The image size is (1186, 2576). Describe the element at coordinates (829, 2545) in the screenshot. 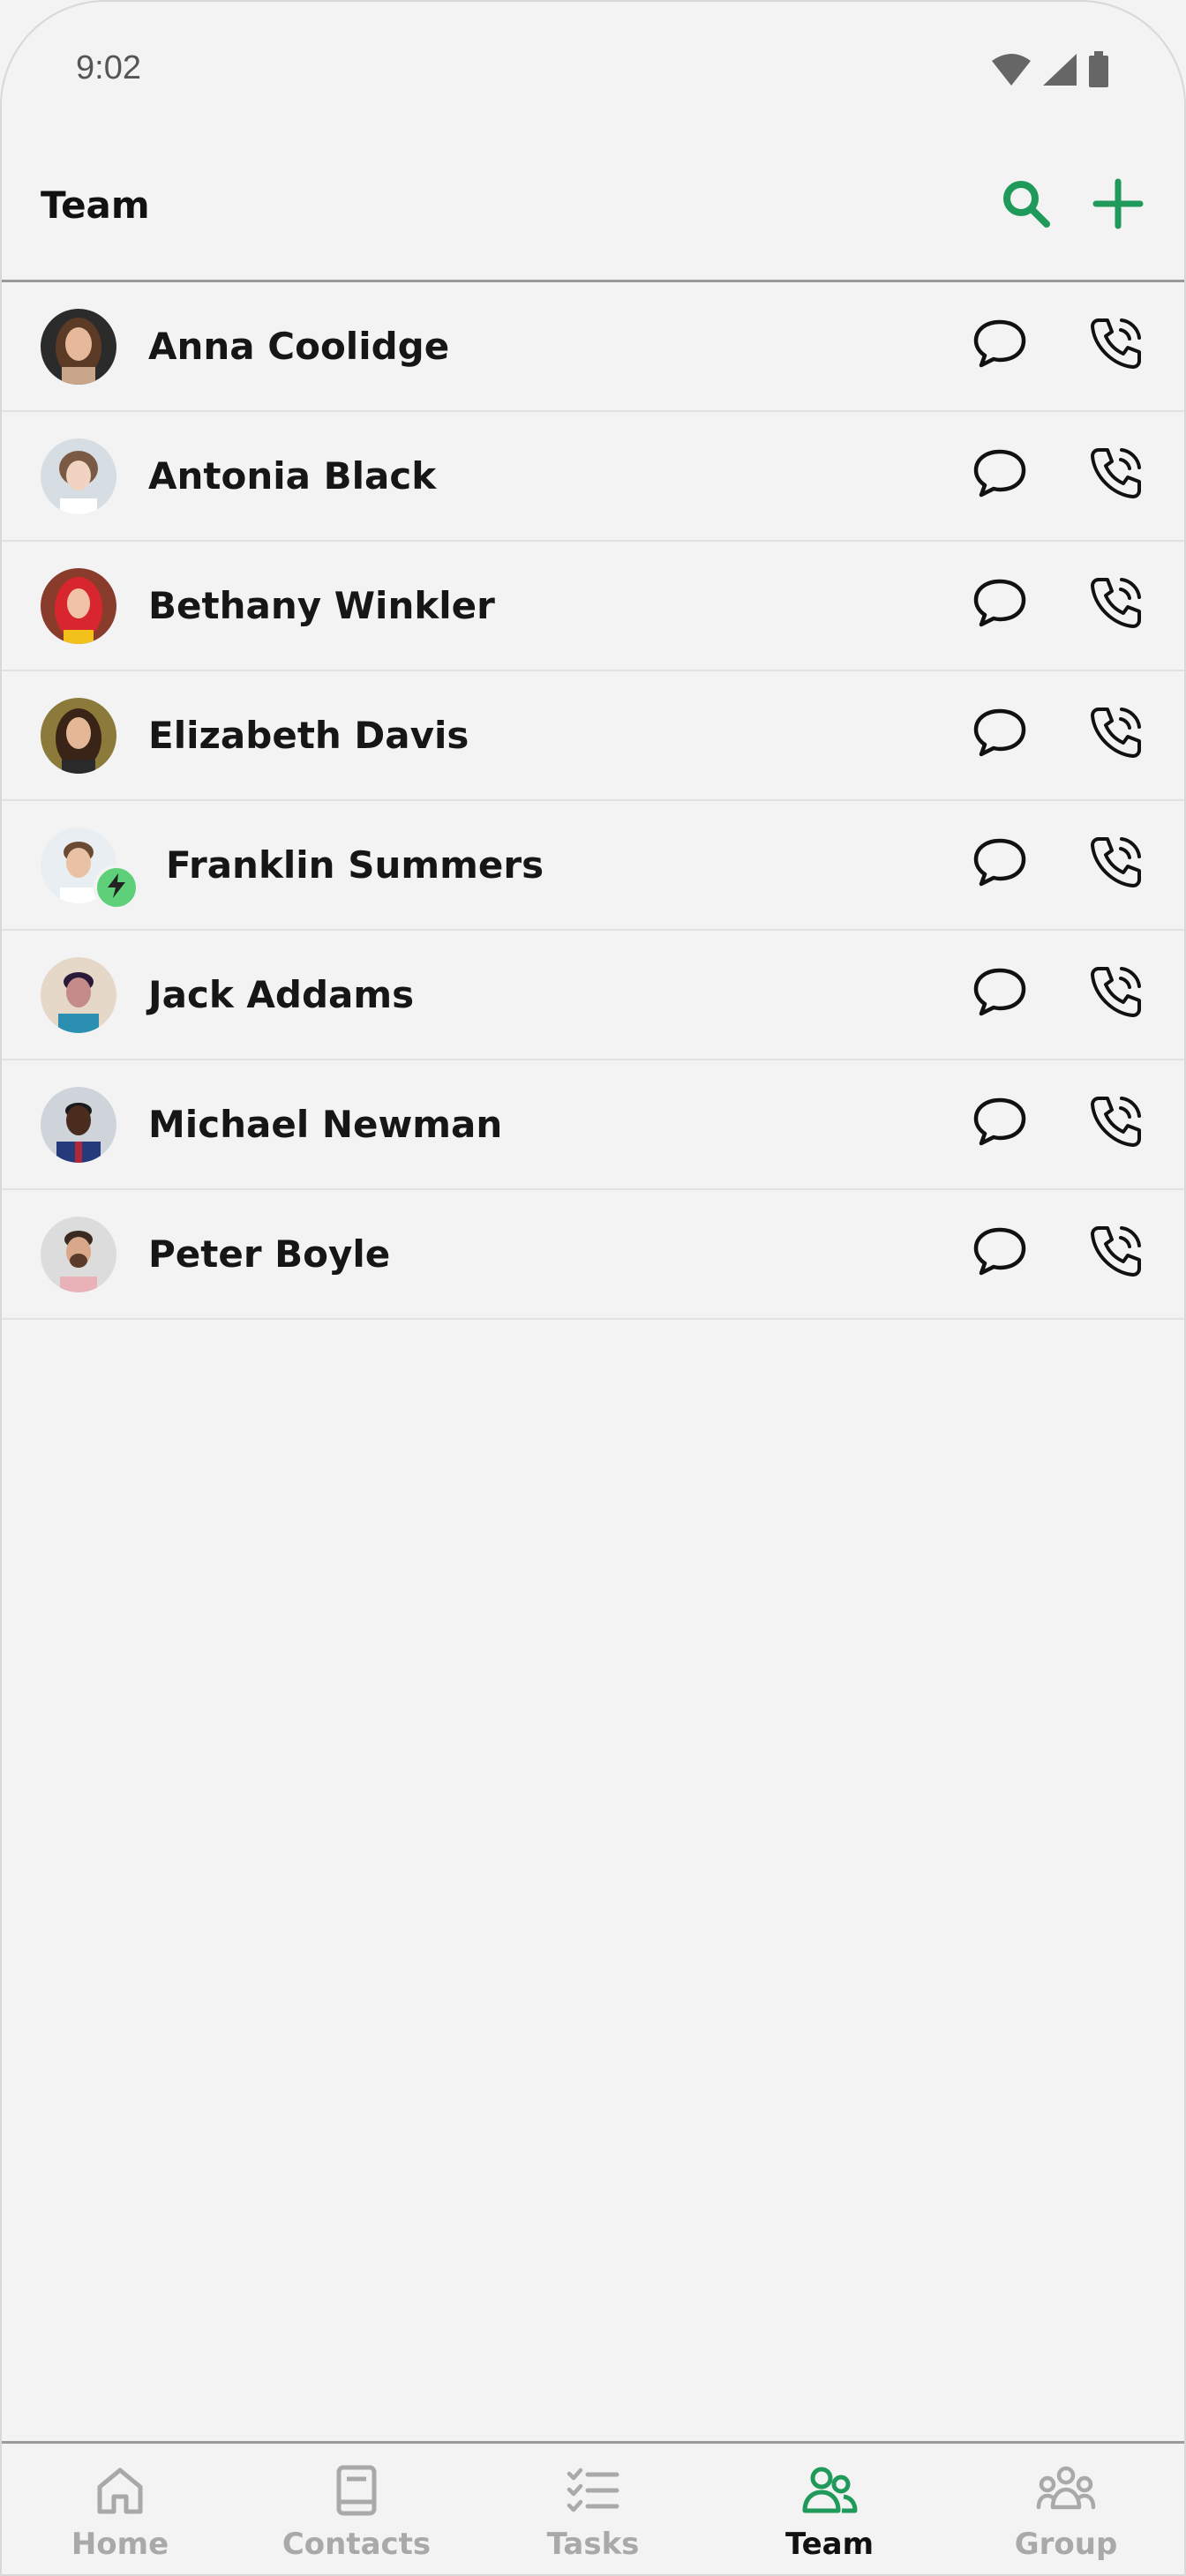

I see `nav-label: Team` at that location.